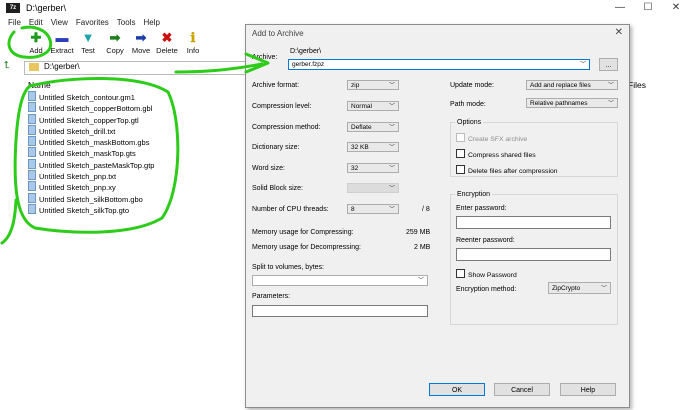  I want to click on cpu-threads-max: / 8, so click(426, 209).